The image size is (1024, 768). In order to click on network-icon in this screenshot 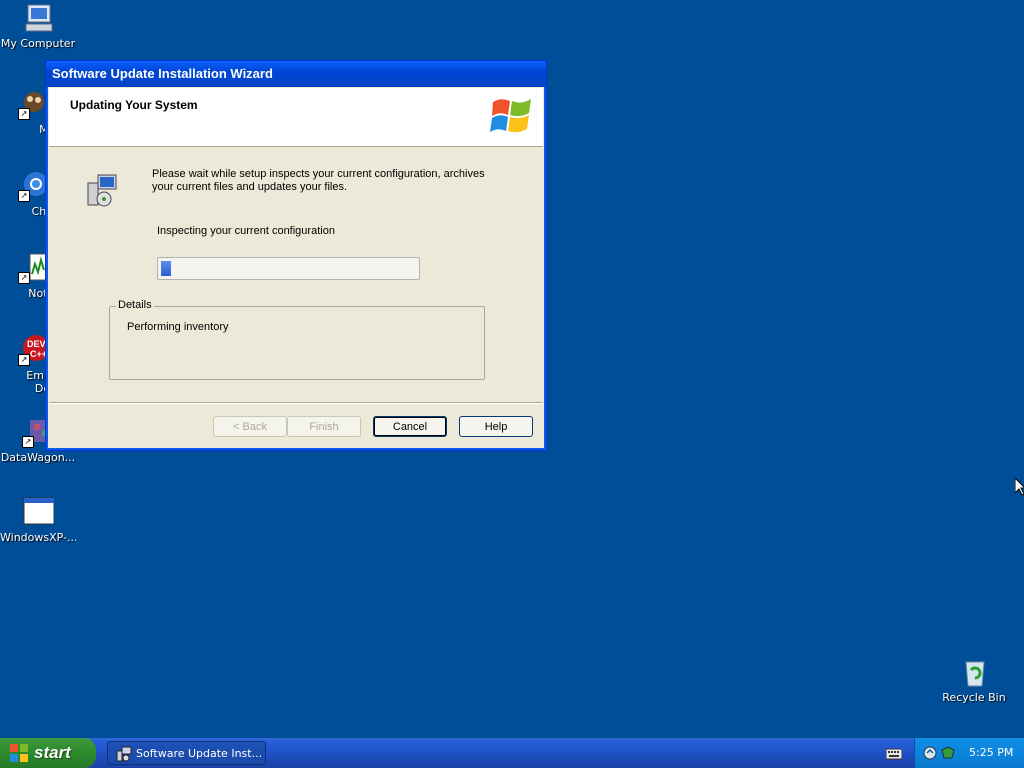, I will do `click(930, 753)`.